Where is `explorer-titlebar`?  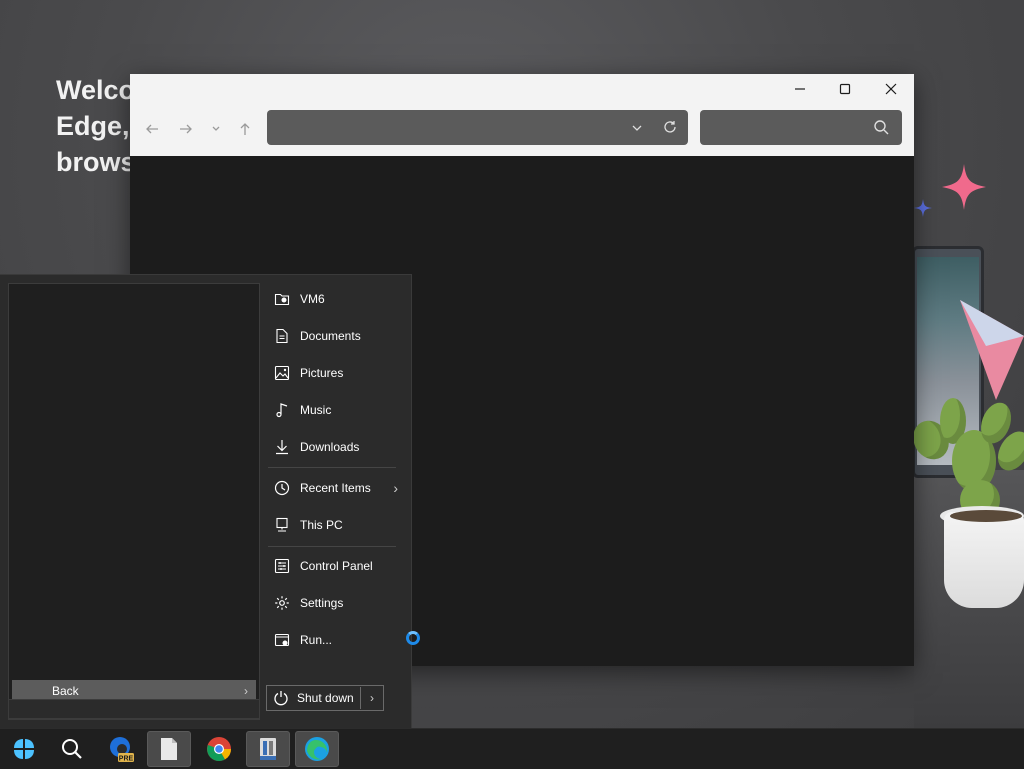 explorer-titlebar is located at coordinates (522, 115).